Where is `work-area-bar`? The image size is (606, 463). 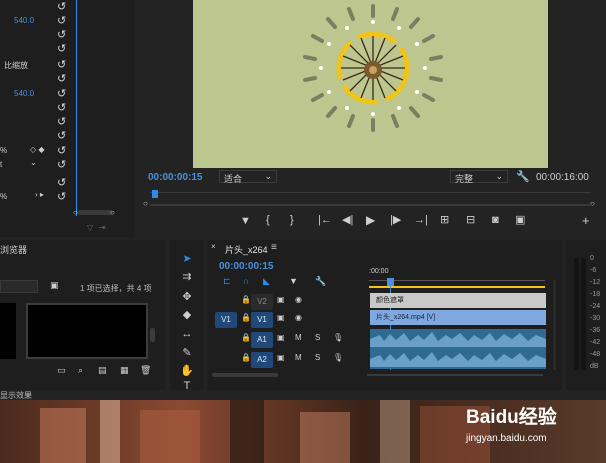 work-area-bar is located at coordinates (457, 287).